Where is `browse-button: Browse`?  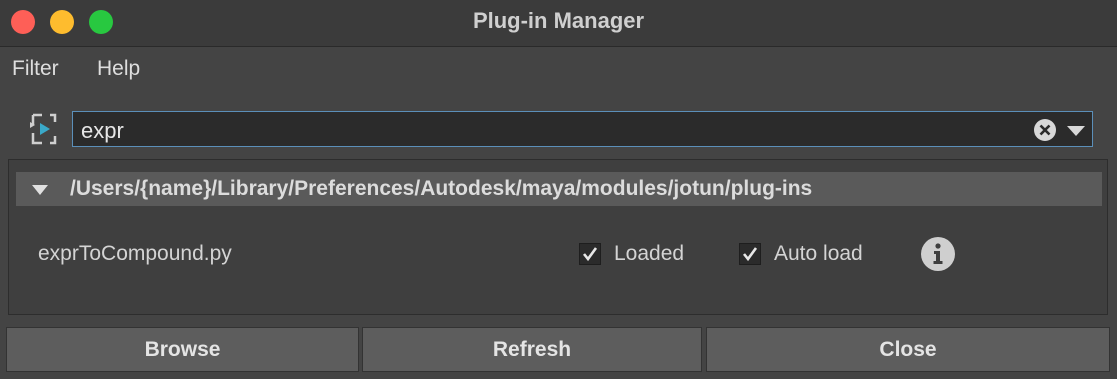
browse-button: Browse is located at coordinates (182, 349).